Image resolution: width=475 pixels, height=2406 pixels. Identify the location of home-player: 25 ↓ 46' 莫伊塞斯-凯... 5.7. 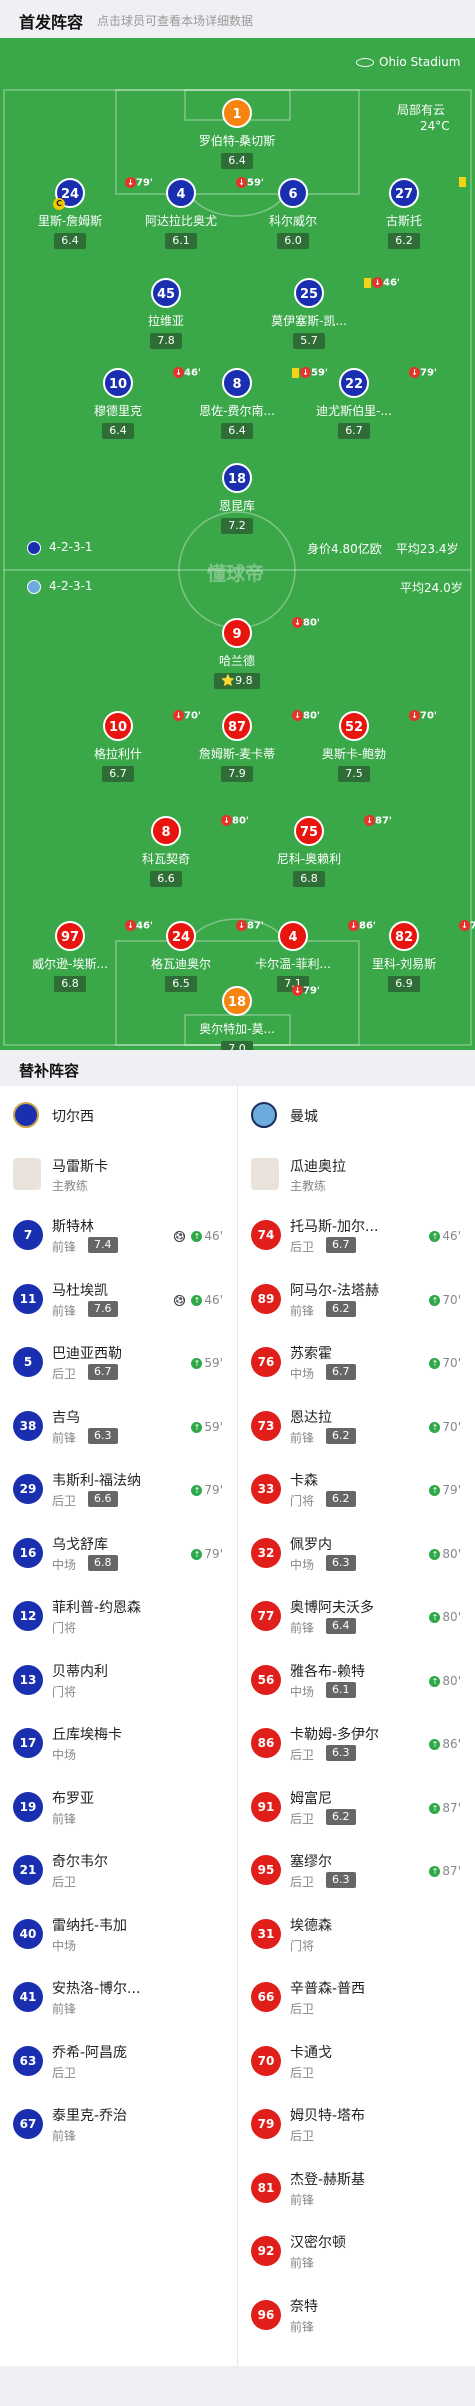
(327, 313).